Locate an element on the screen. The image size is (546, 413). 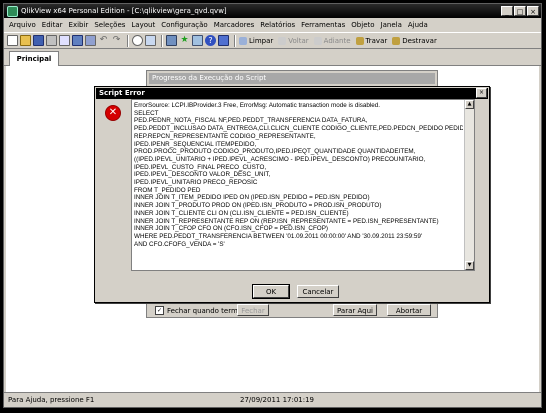
print-icon is located at coordinates (51, 40).